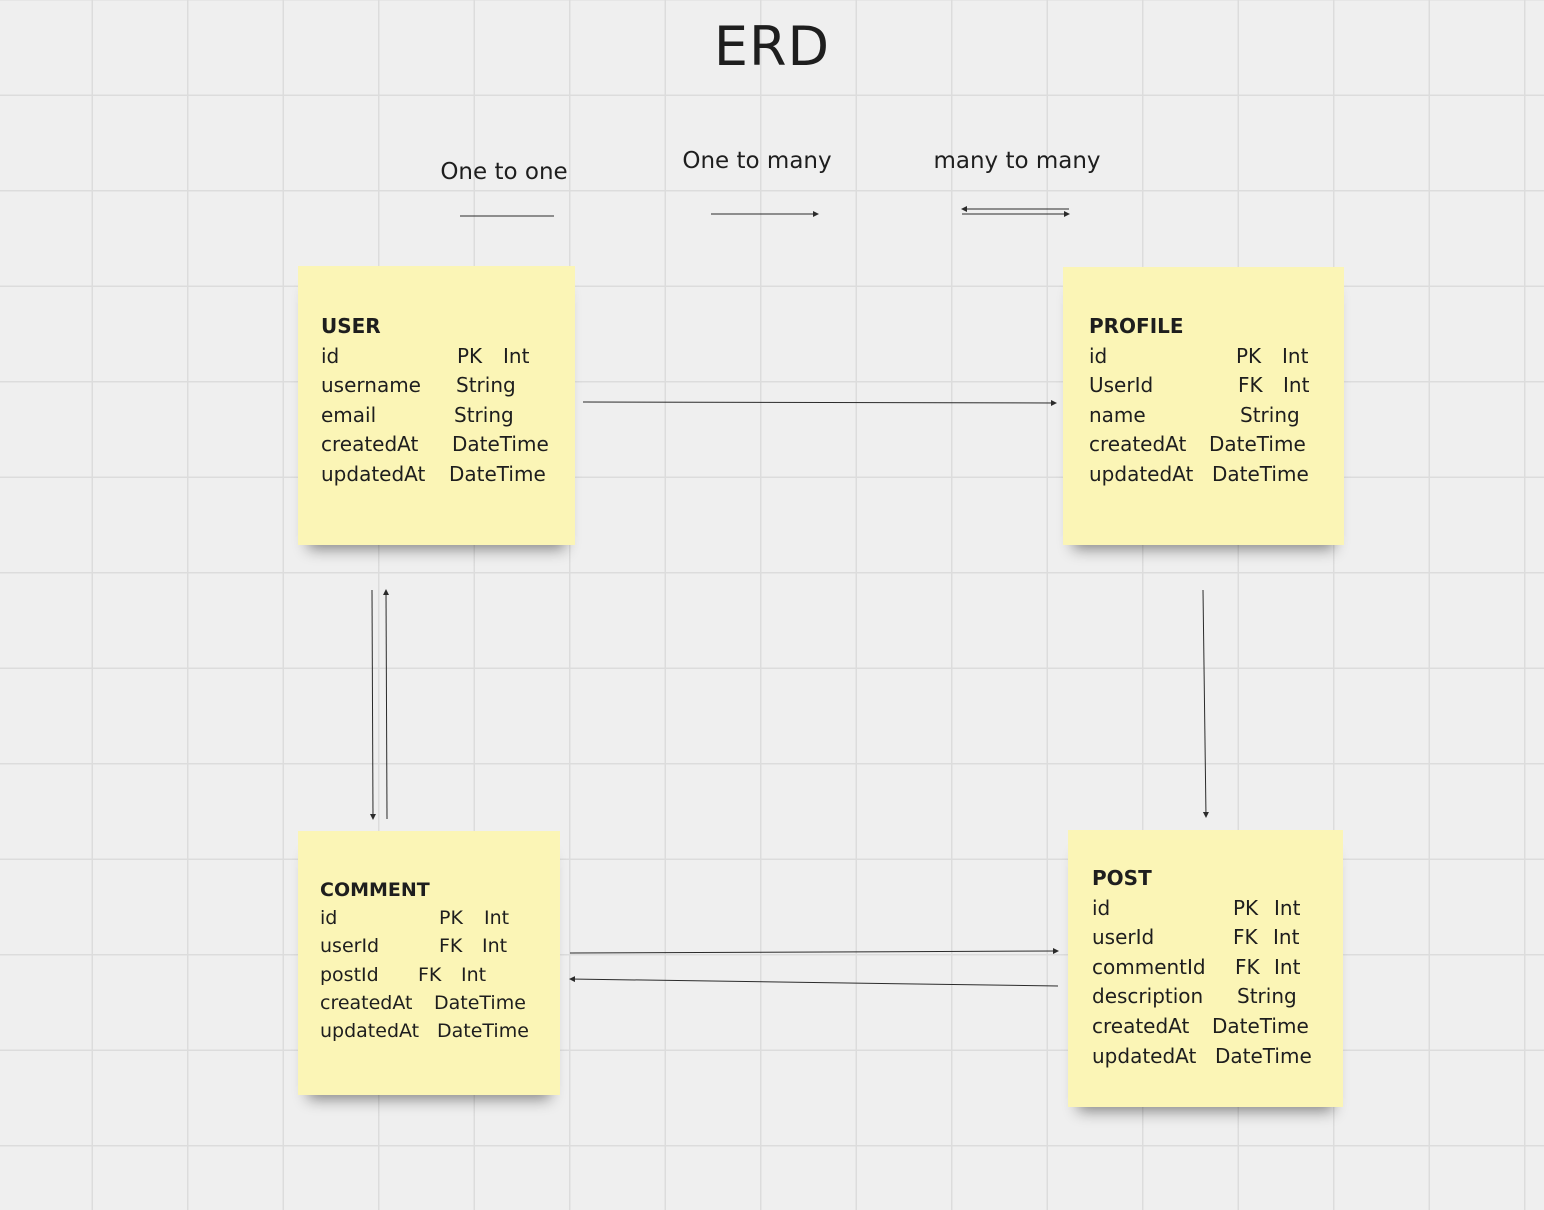 The width and height of the screenshot is (1544, 1210). Describe the element at coordinates (1149, 966) in the screenshot. I see `field-name: commentId` at that location.